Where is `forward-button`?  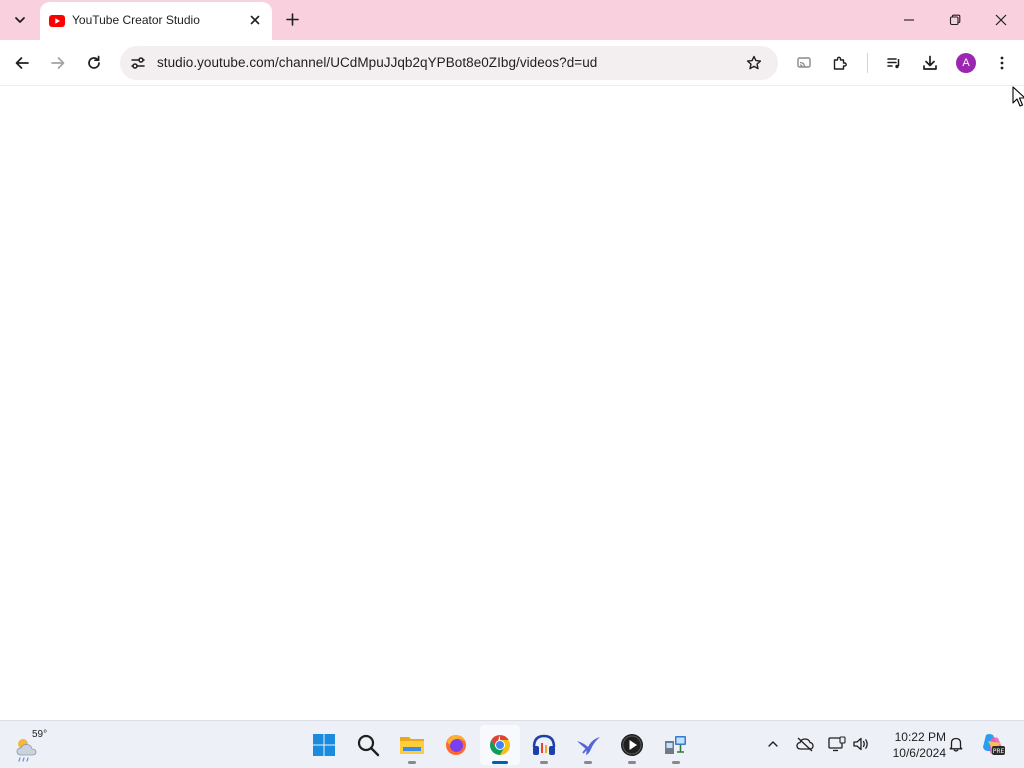 forward-button is located at coordinates (58, 63).